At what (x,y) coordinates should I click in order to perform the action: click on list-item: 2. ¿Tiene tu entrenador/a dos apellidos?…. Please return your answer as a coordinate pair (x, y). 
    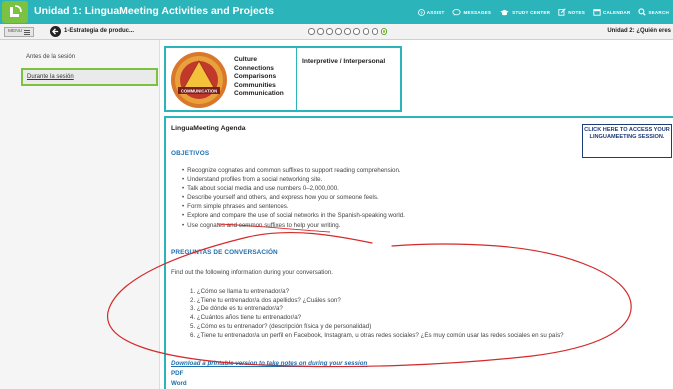
    Looking at the image, I should click on (265, 300).